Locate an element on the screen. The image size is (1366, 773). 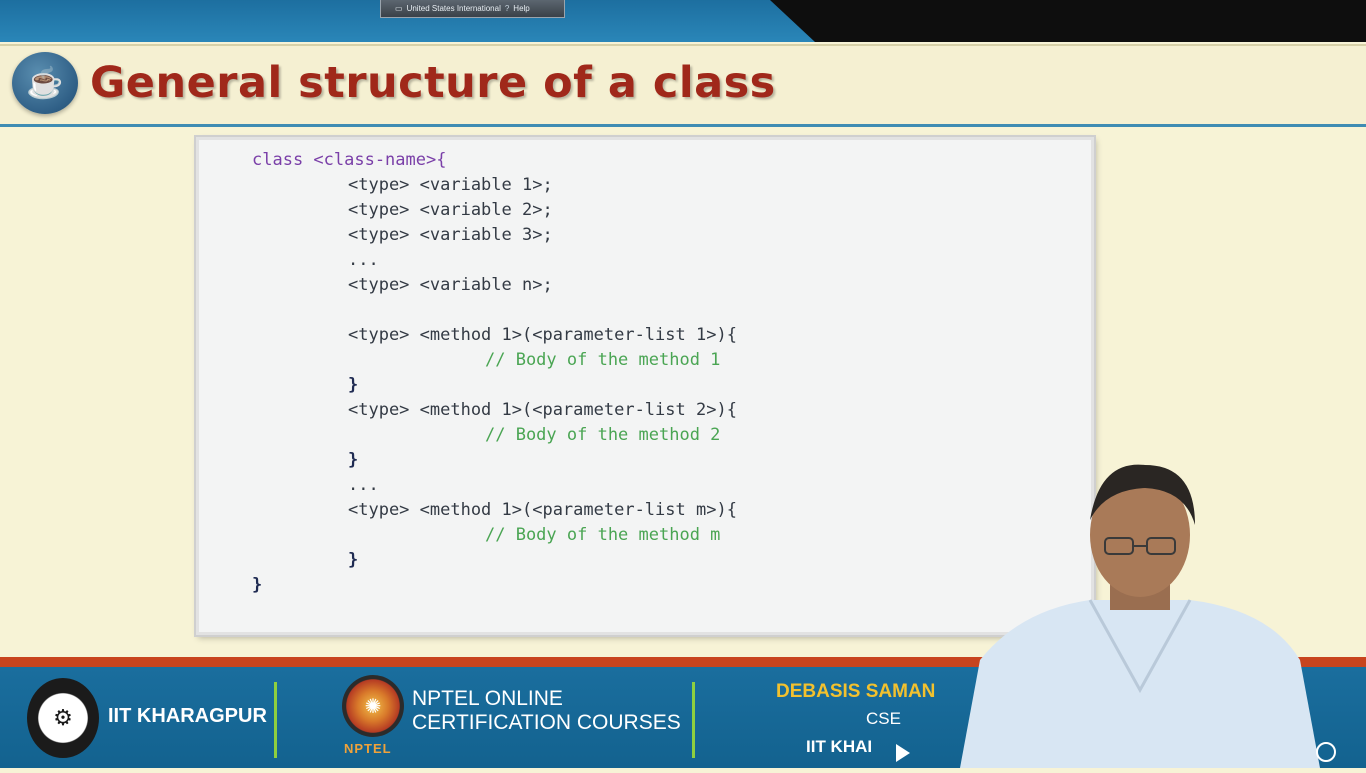
code-line: <type> <variable 1>; is located at coordinates (450, 185).